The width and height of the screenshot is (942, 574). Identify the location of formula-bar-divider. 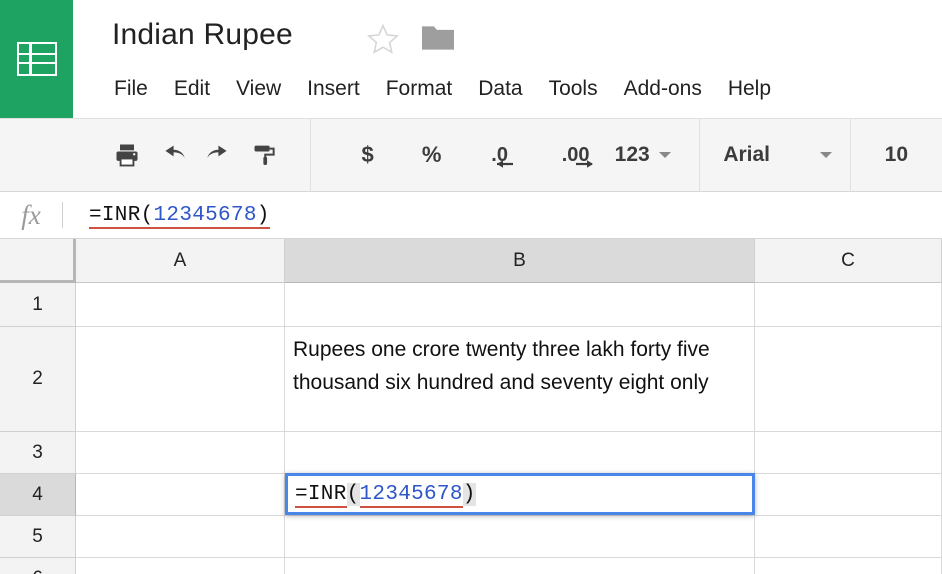
(62, 215).